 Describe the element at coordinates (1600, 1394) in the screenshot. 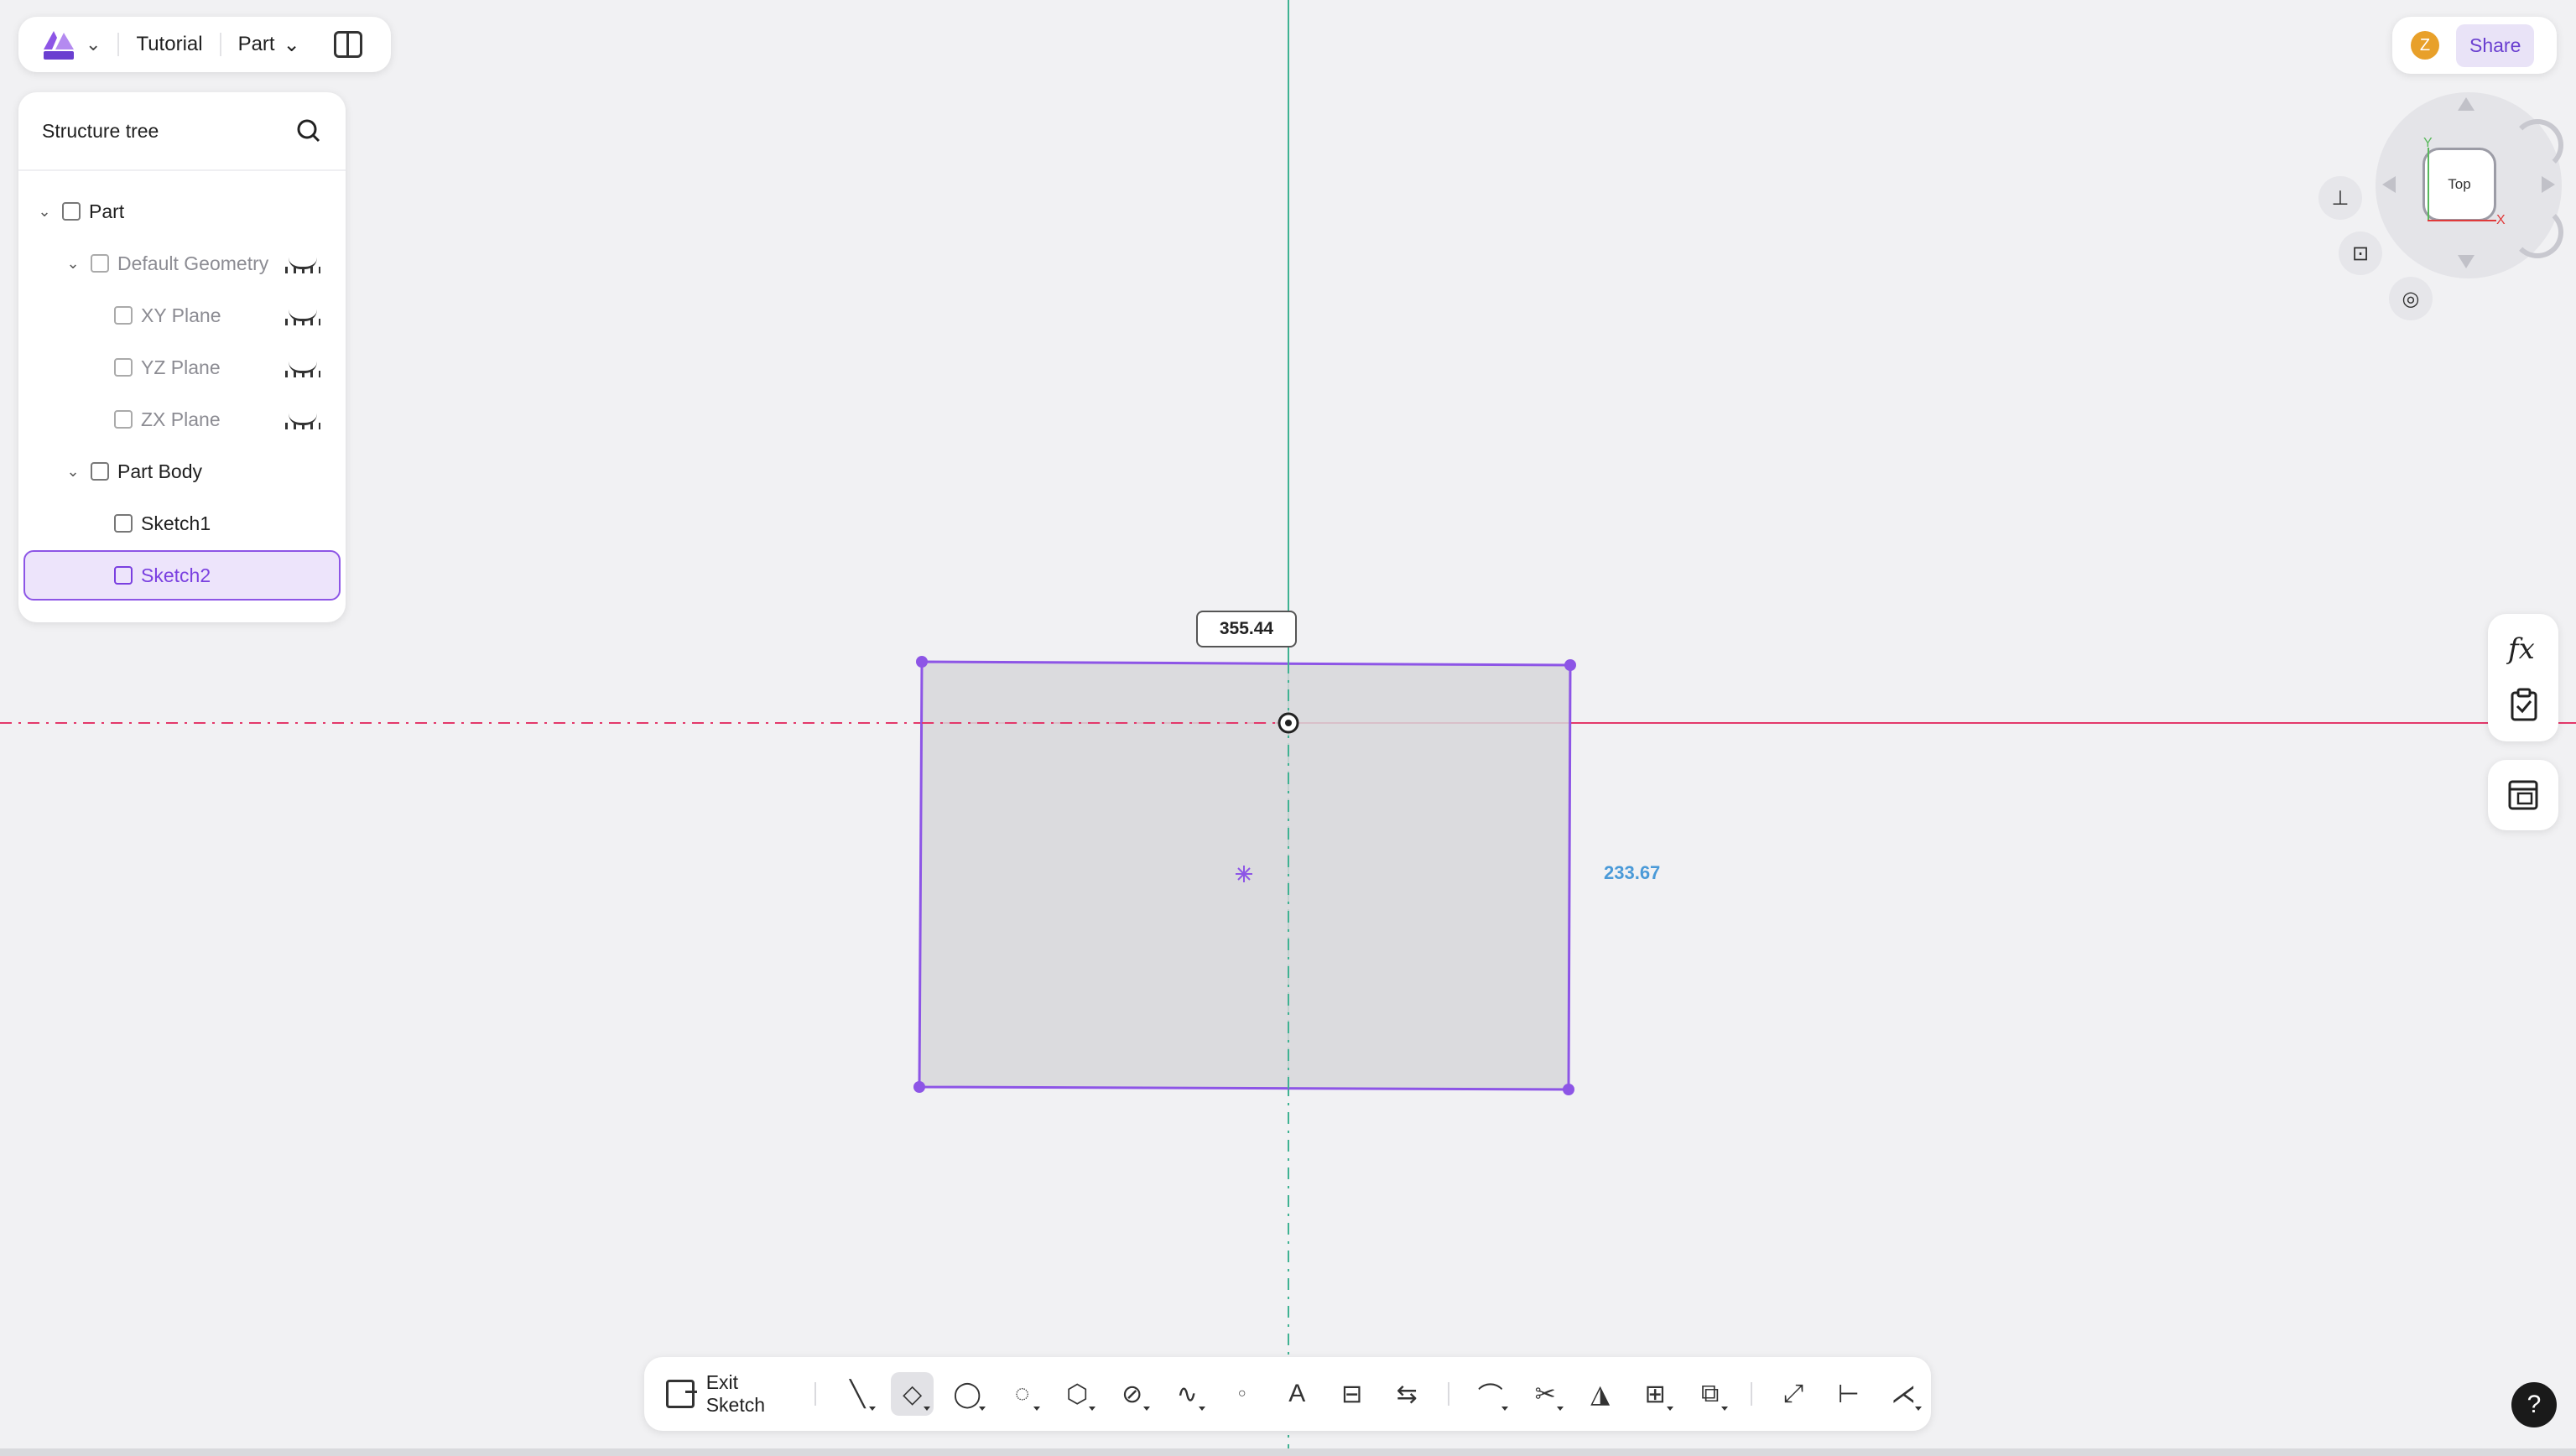

I see `mirror-tool-icon: ◮` at that location.